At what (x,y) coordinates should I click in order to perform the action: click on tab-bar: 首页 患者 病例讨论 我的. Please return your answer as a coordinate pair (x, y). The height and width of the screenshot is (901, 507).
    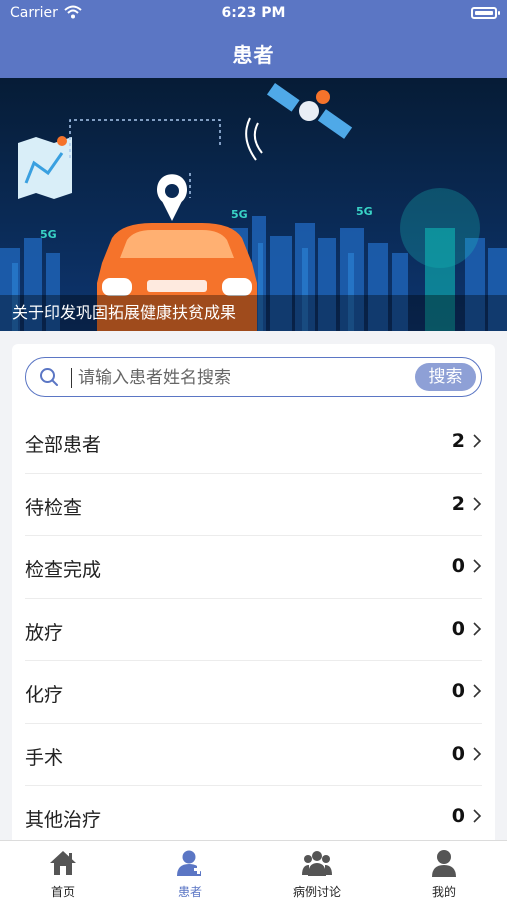
    Looking at the image, I should click on (253, 870).